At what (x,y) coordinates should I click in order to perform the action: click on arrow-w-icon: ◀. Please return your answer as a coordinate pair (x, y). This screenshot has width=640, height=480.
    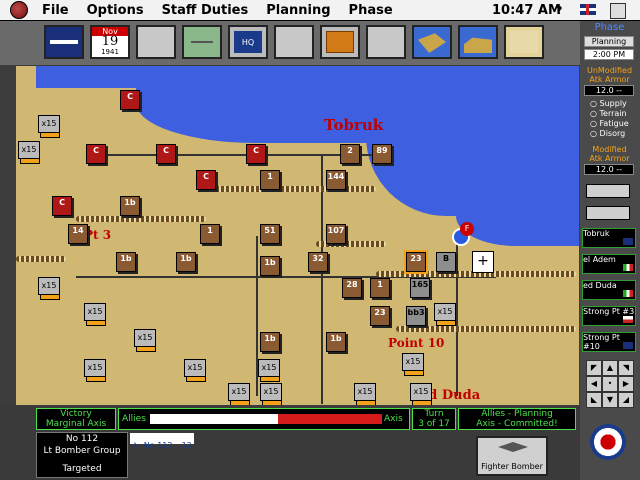
    Looking at the image, I should click on (594, 384).